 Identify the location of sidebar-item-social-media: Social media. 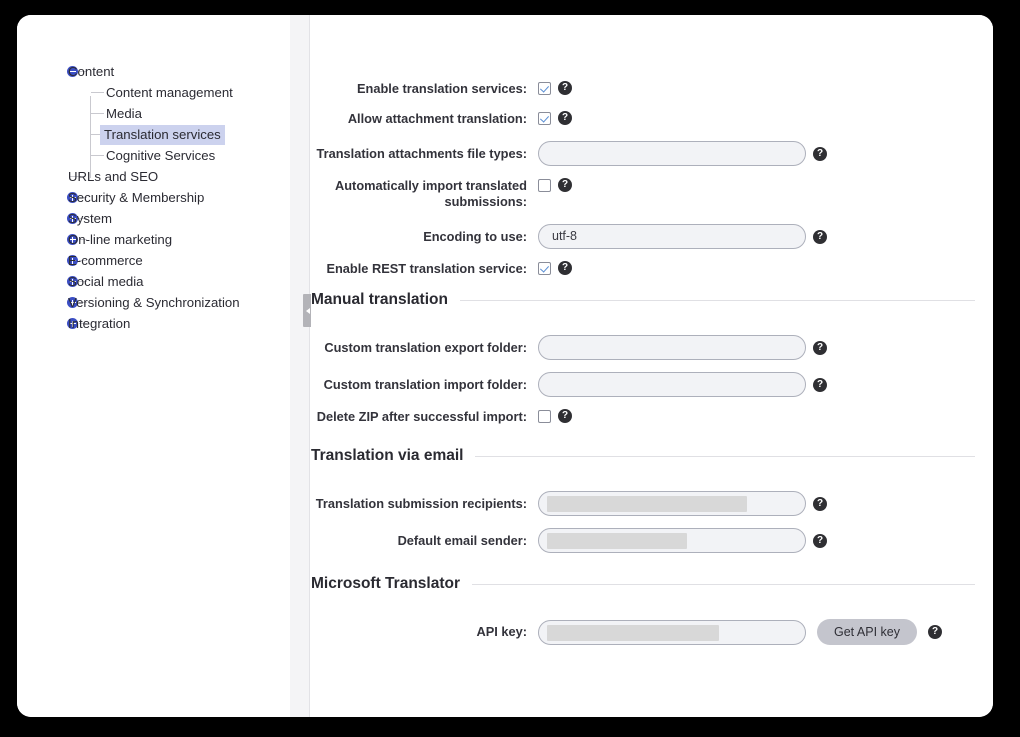
(153, 281).